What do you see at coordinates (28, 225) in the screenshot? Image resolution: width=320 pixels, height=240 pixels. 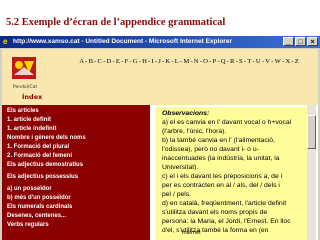 I see `sidebar-item: Verbs regulars` at bounding box center [28, 225].